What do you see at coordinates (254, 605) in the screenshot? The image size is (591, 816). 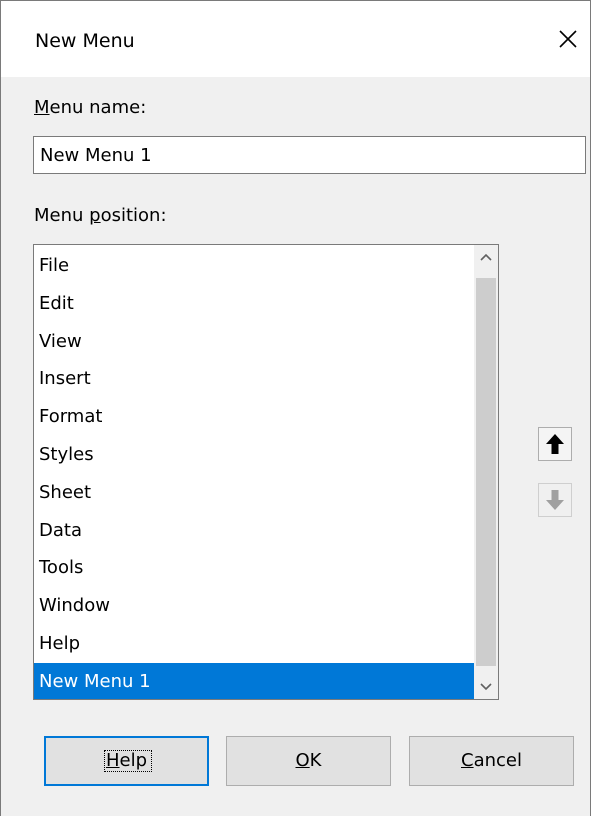 I see `list-item: Window` at bounding box center [254, 605].